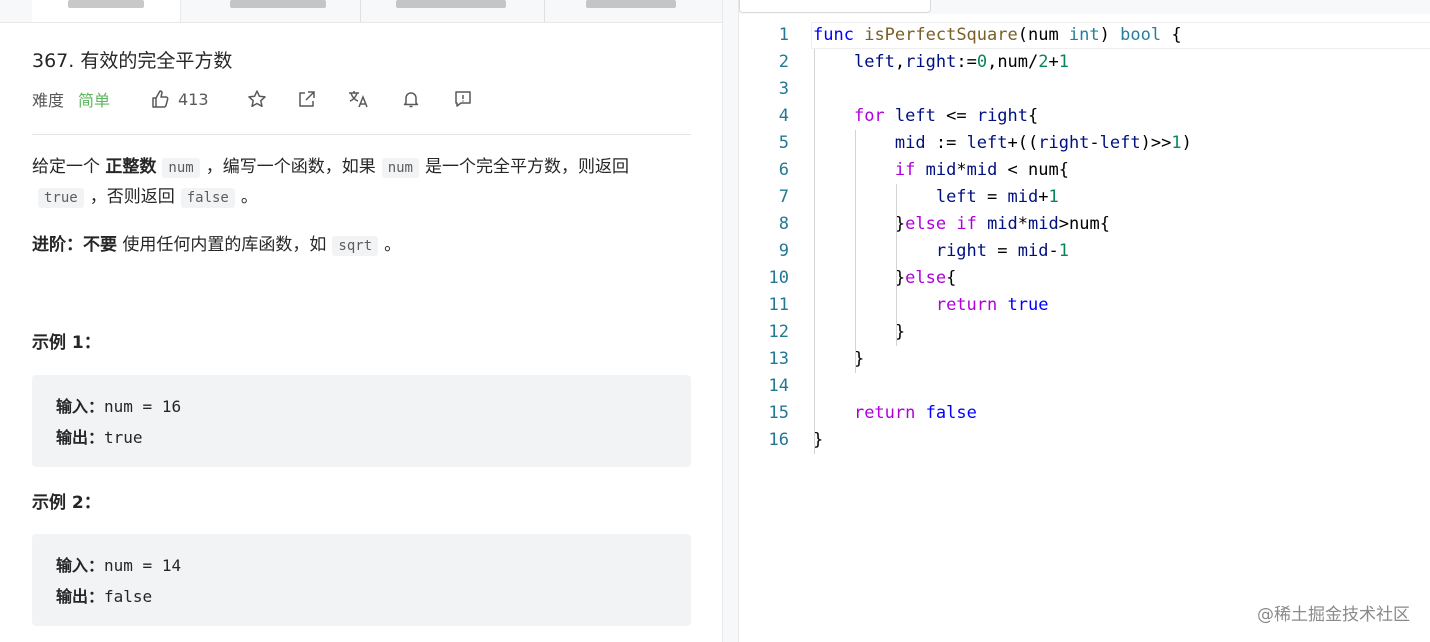 Image resolution: width=1430 pixels, height=642 pixels. What do you see at coordinates (961, 62) in the screenshot?
I see `code-line: left,right:=0,num/2+1` at bounding box center [961, 62].